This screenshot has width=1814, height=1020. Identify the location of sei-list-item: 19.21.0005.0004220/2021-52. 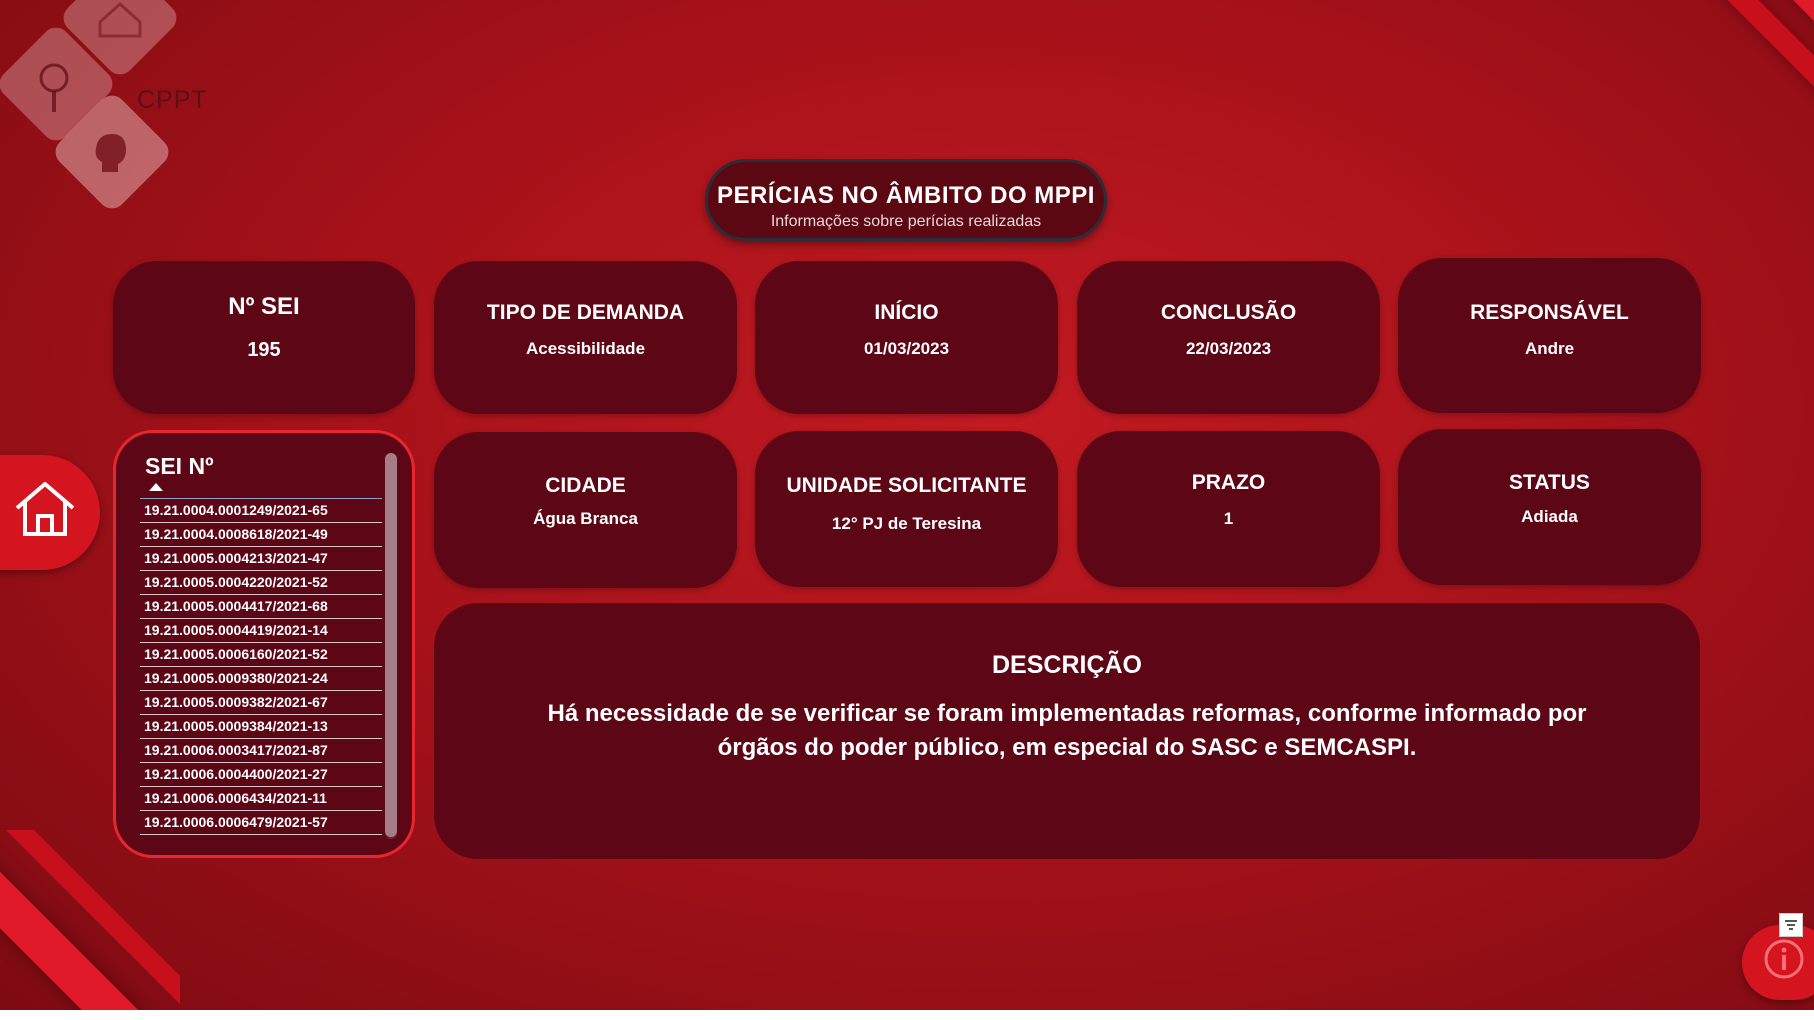
(261, 583).